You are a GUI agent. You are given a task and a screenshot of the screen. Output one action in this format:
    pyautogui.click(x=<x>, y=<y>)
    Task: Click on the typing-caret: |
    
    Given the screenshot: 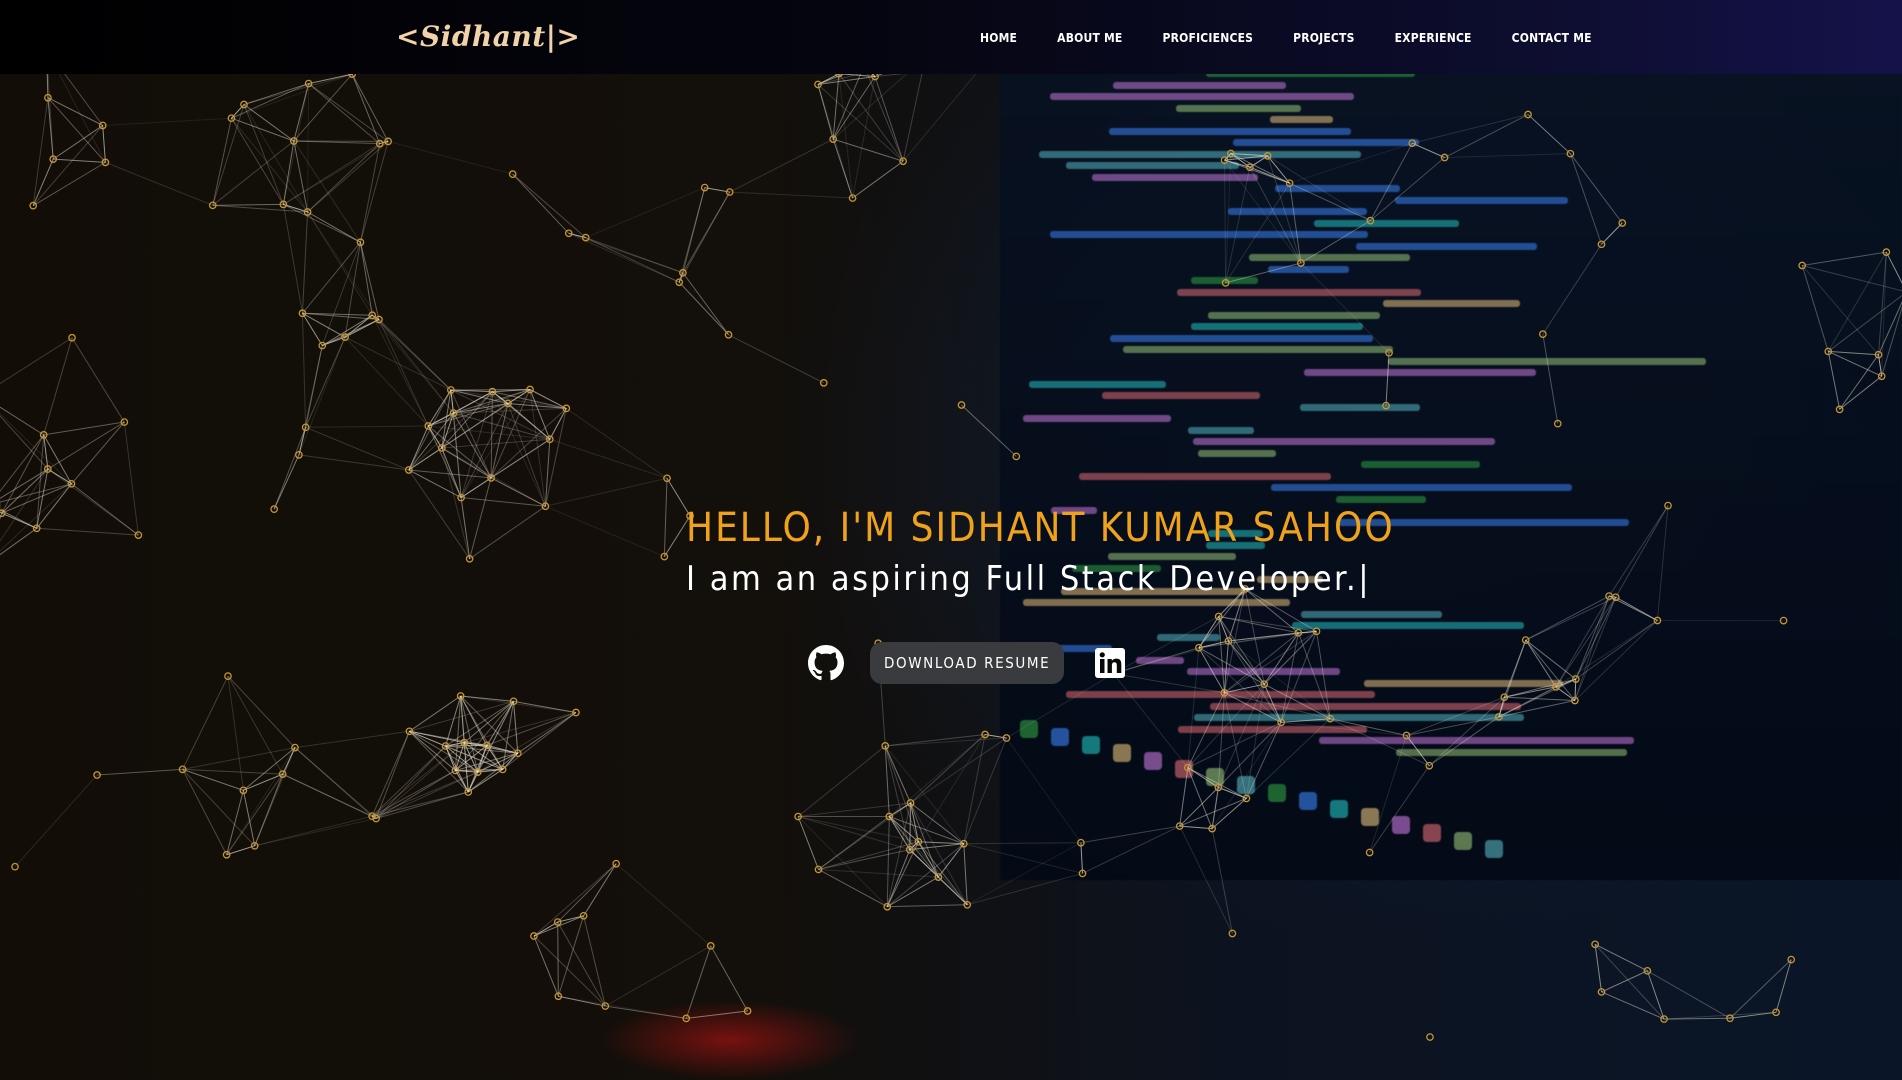 What is the action you would take?
    pyautogui.click(x=1364, y=579)
    